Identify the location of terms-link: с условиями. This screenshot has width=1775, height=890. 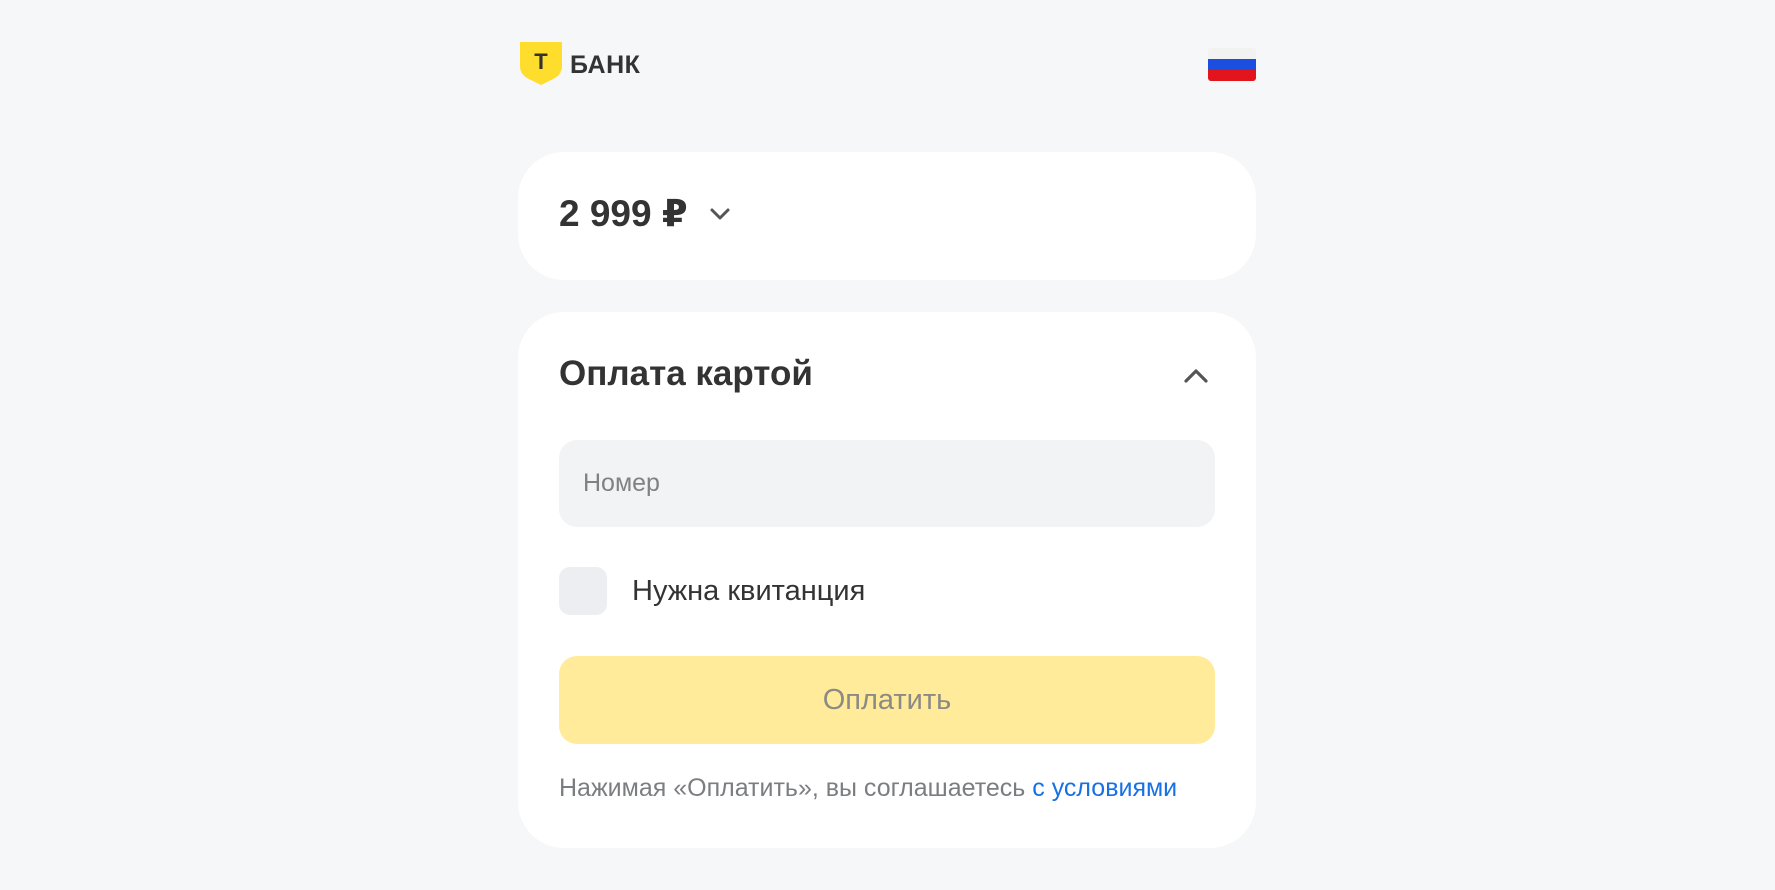
(1104, 788).